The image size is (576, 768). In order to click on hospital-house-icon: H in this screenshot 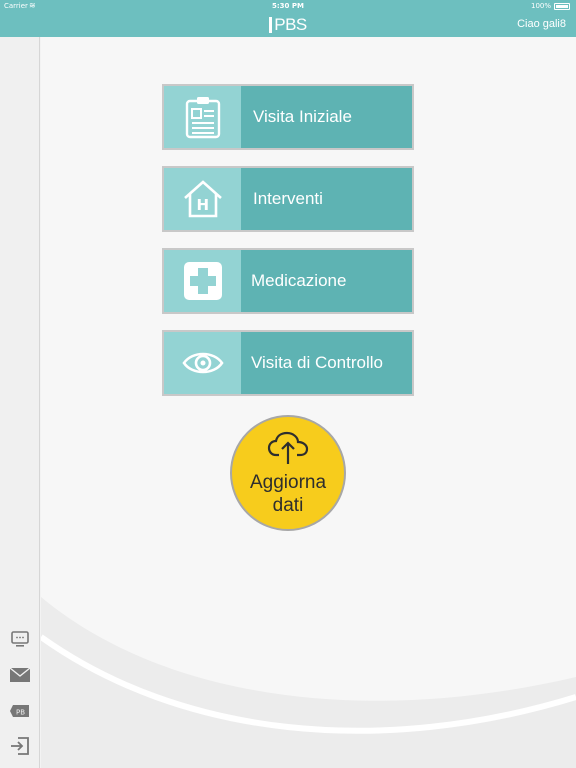, I will do `click(202, 199)`.